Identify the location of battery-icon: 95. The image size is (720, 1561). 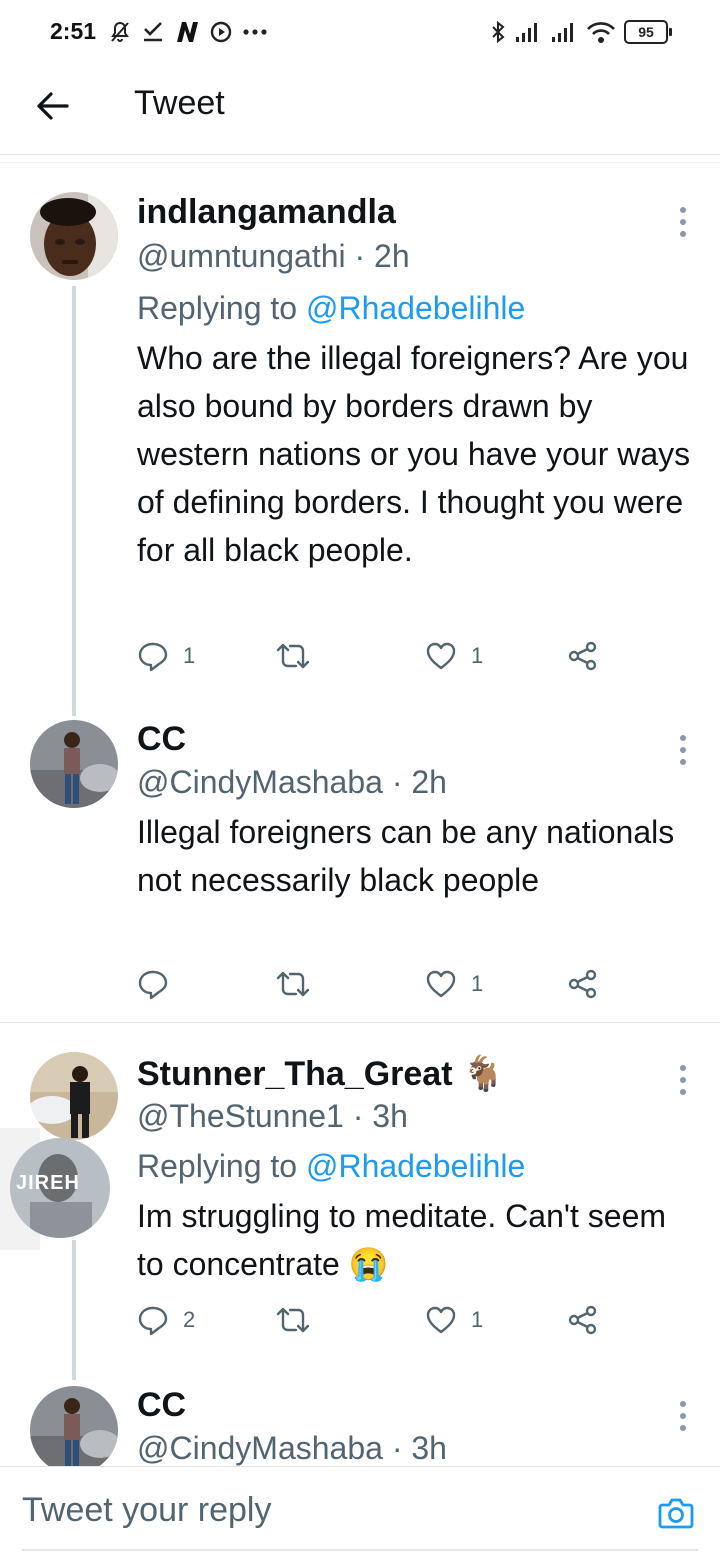
(648, 32).